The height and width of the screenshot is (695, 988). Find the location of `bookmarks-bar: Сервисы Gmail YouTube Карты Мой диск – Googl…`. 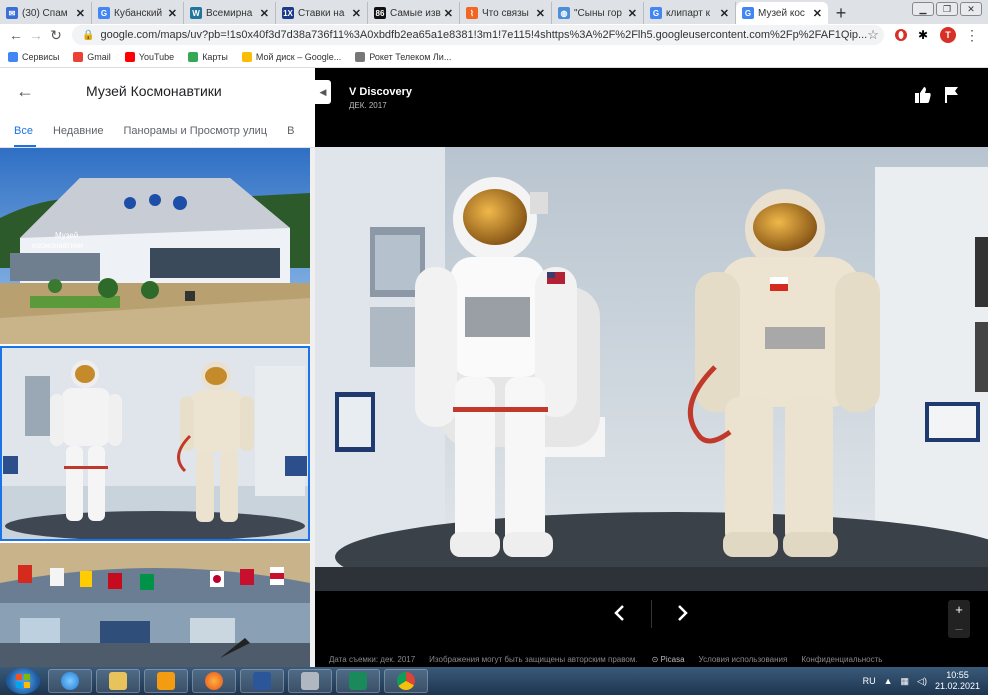

bookmarks-bar: Сервисы Gmail YouTube Карты Мой диск – Googl… is located at coordinates (494, 57).